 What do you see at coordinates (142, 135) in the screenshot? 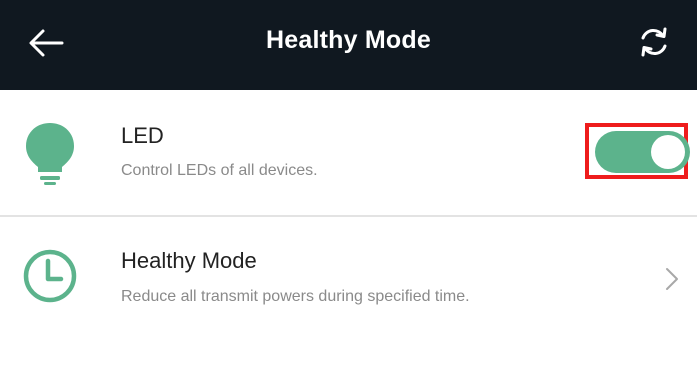
I see `led-title: LED` at bounding box center [142, 135].